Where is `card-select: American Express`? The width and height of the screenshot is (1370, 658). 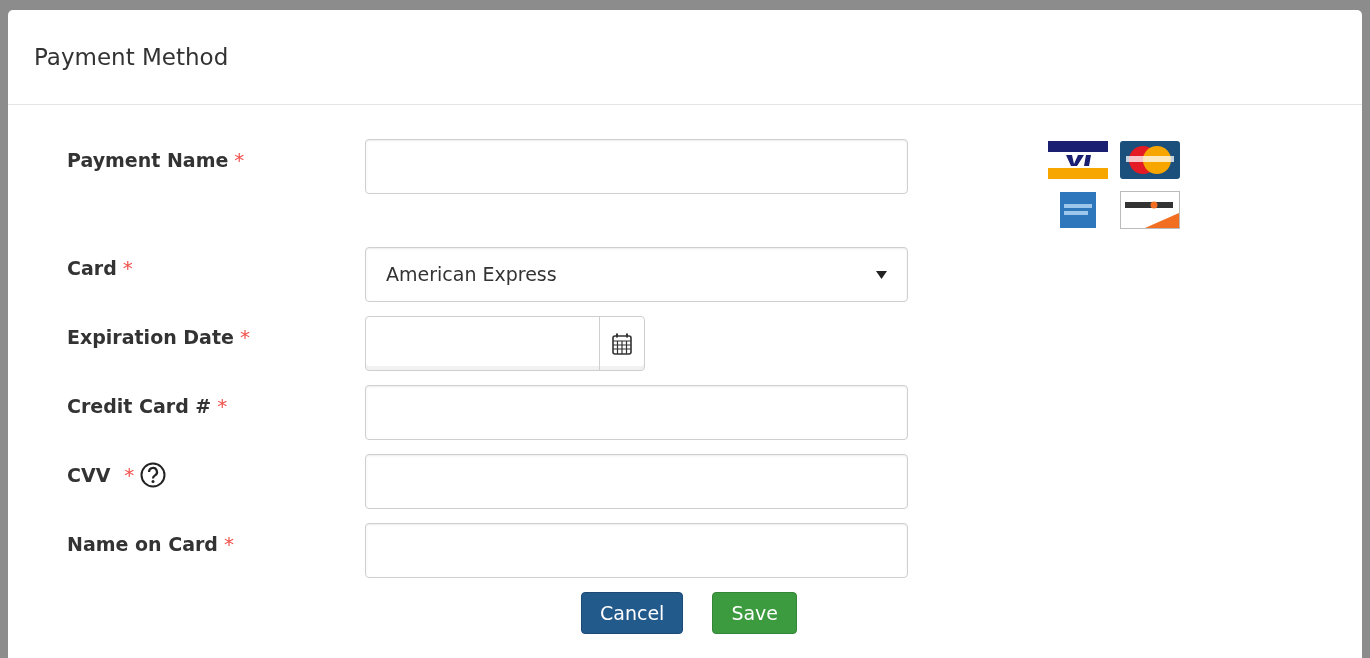 card-select: American Express is located at coordinates (636, 274).